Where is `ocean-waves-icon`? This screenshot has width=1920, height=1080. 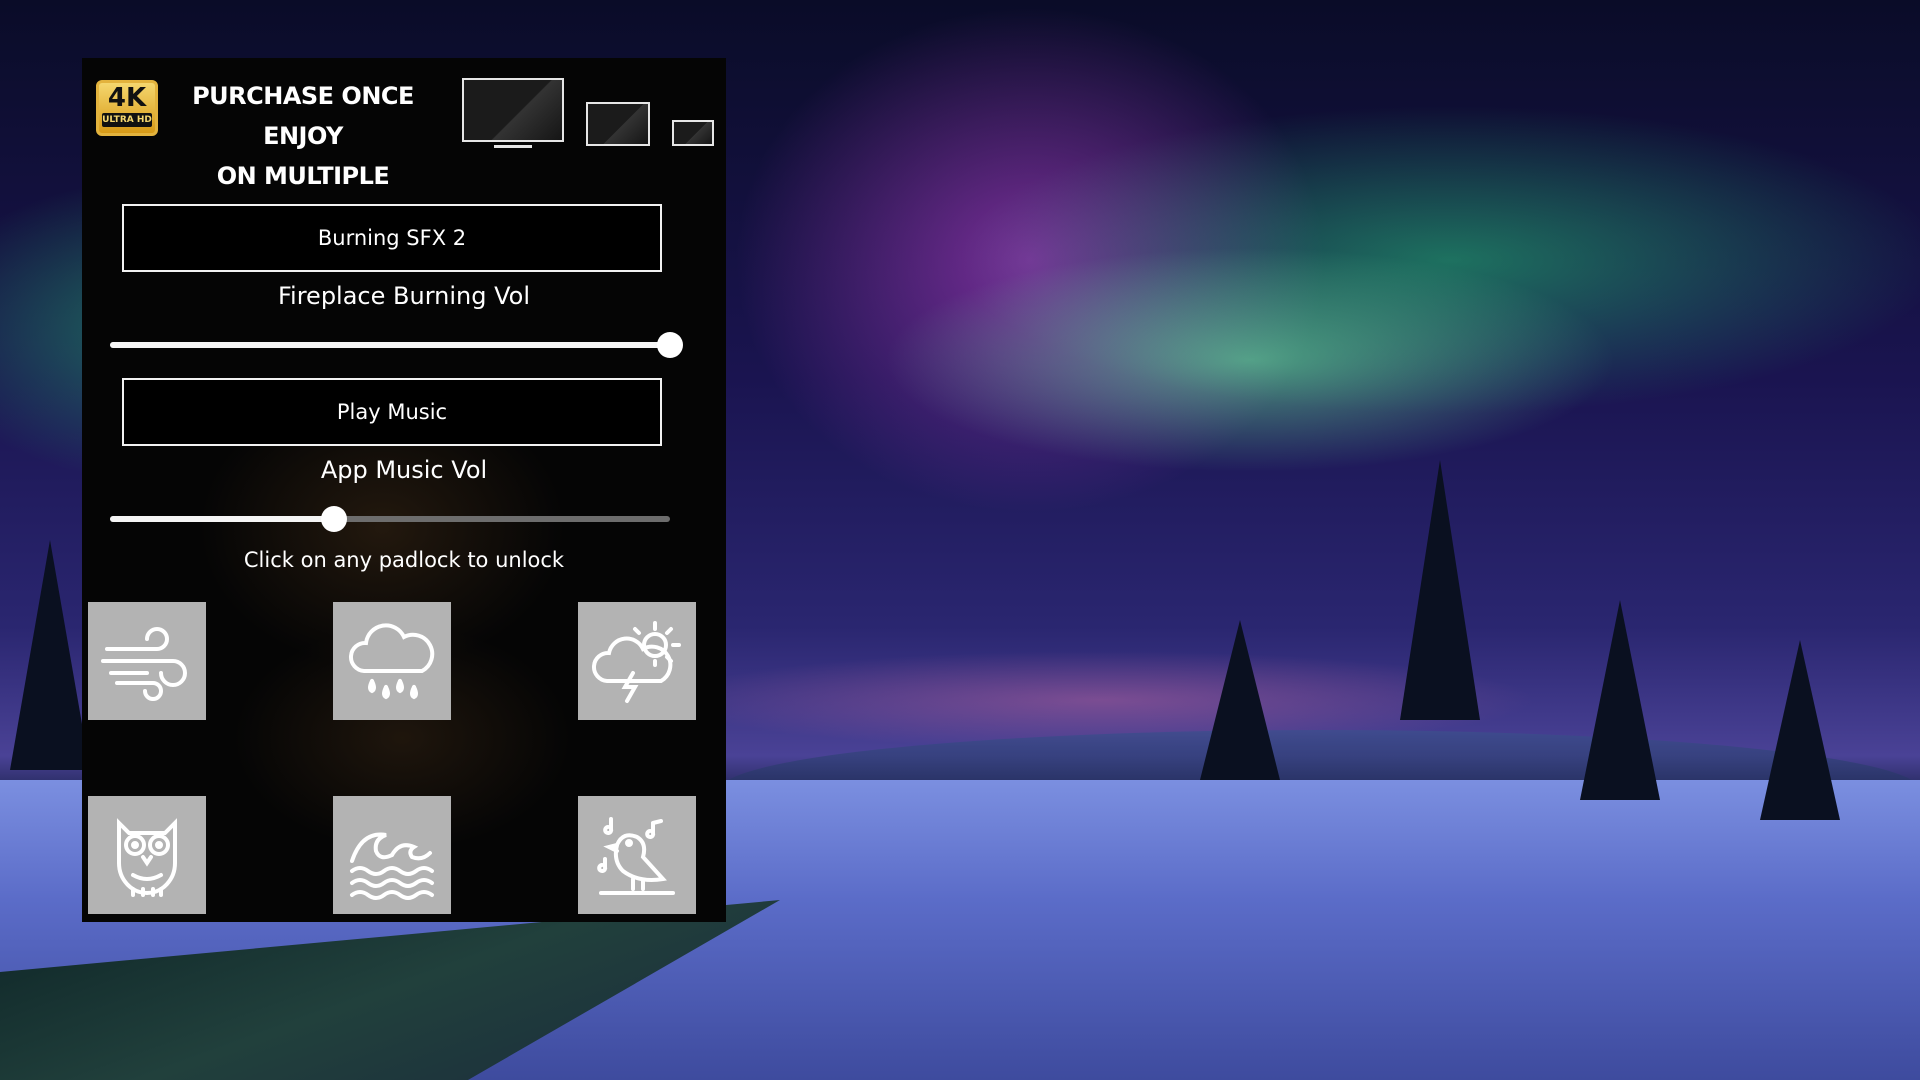 ocean-waves-icon is located at coordinates (392, 866).